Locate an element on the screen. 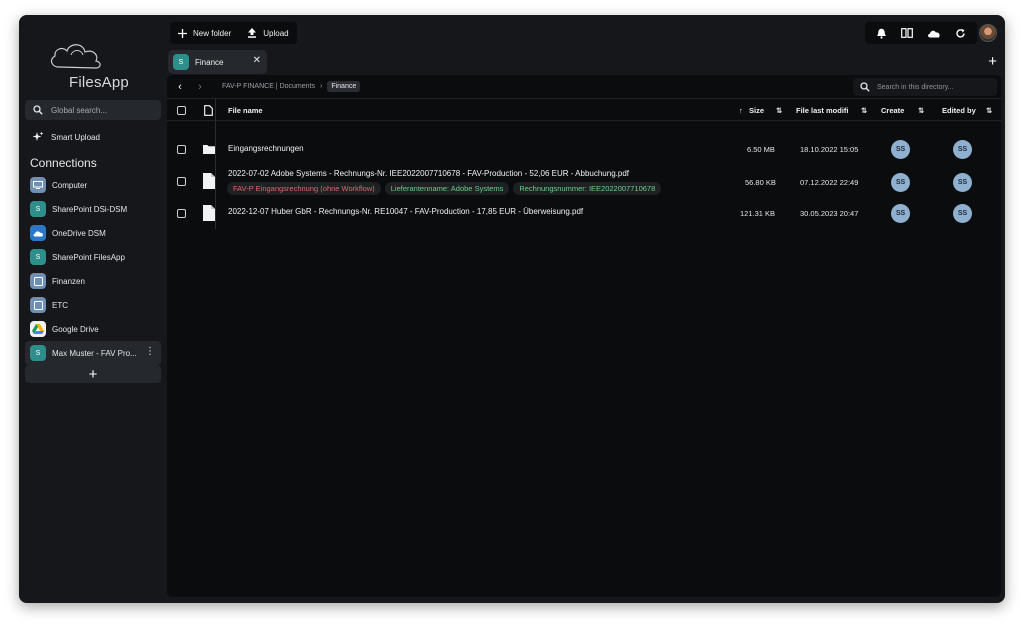  connection-sharepoint-dsi-dsm: S SharePoint DSi-DSM is located at coordinates (93, 209).